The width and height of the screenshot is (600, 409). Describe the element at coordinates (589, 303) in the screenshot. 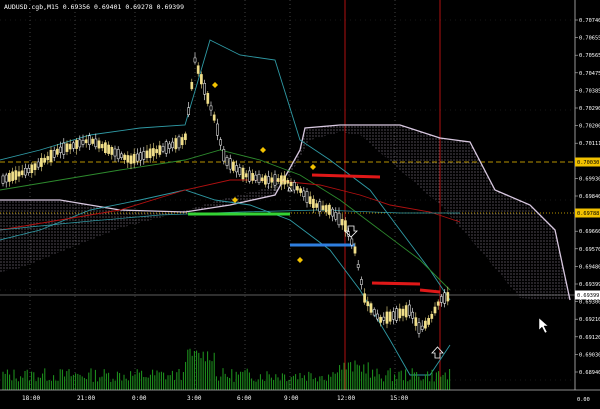

I see `price-tick-label: 0.69300` at that location.